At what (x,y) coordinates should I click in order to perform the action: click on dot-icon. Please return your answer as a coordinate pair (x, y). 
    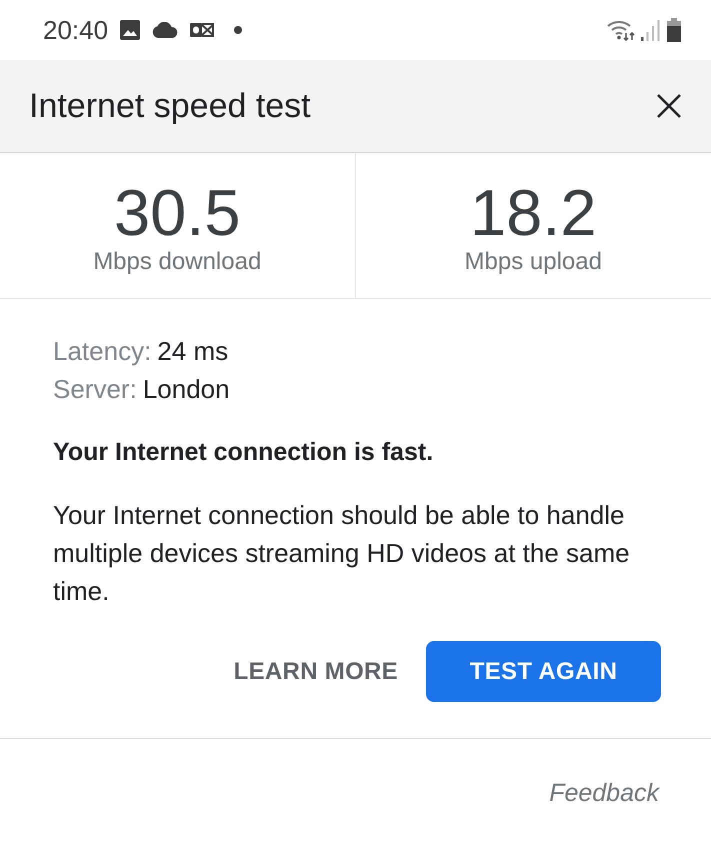
    Looking at the image, I should click on (238, 30).